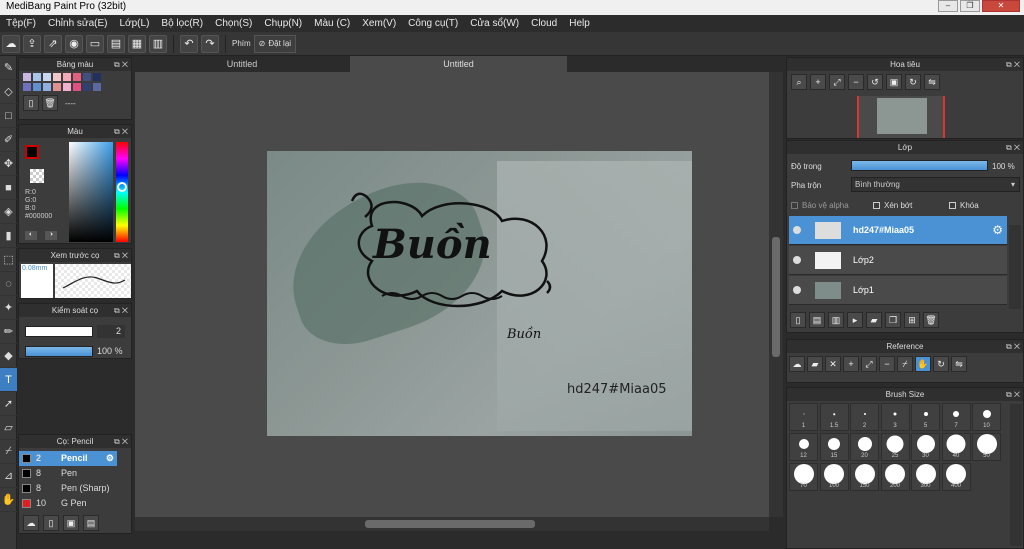  What do you see at coordinates (803, 447) in the screenshot?
I see `brush-size-preset: 12` at bounding box center [803, 447].